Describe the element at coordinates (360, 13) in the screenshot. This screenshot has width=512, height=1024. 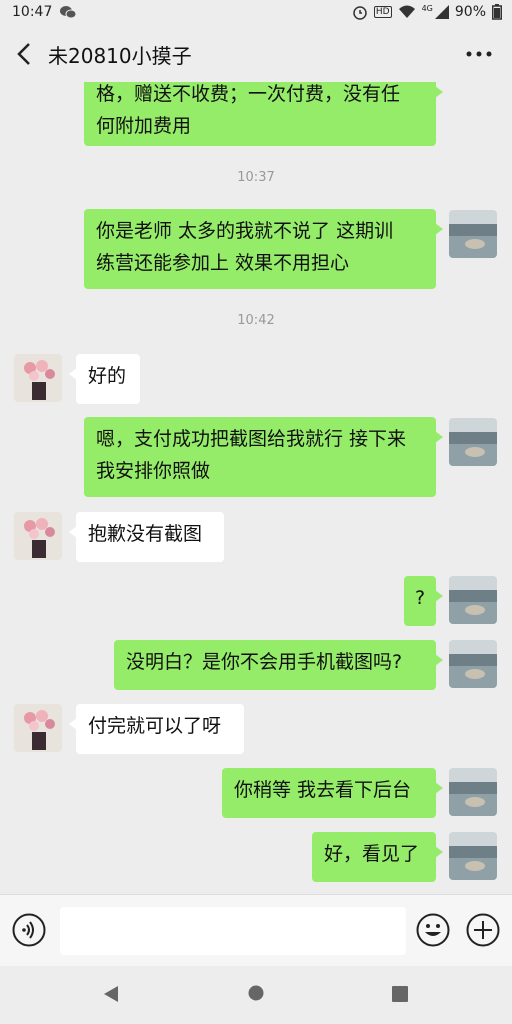
I see `alarm-icon` at that location.